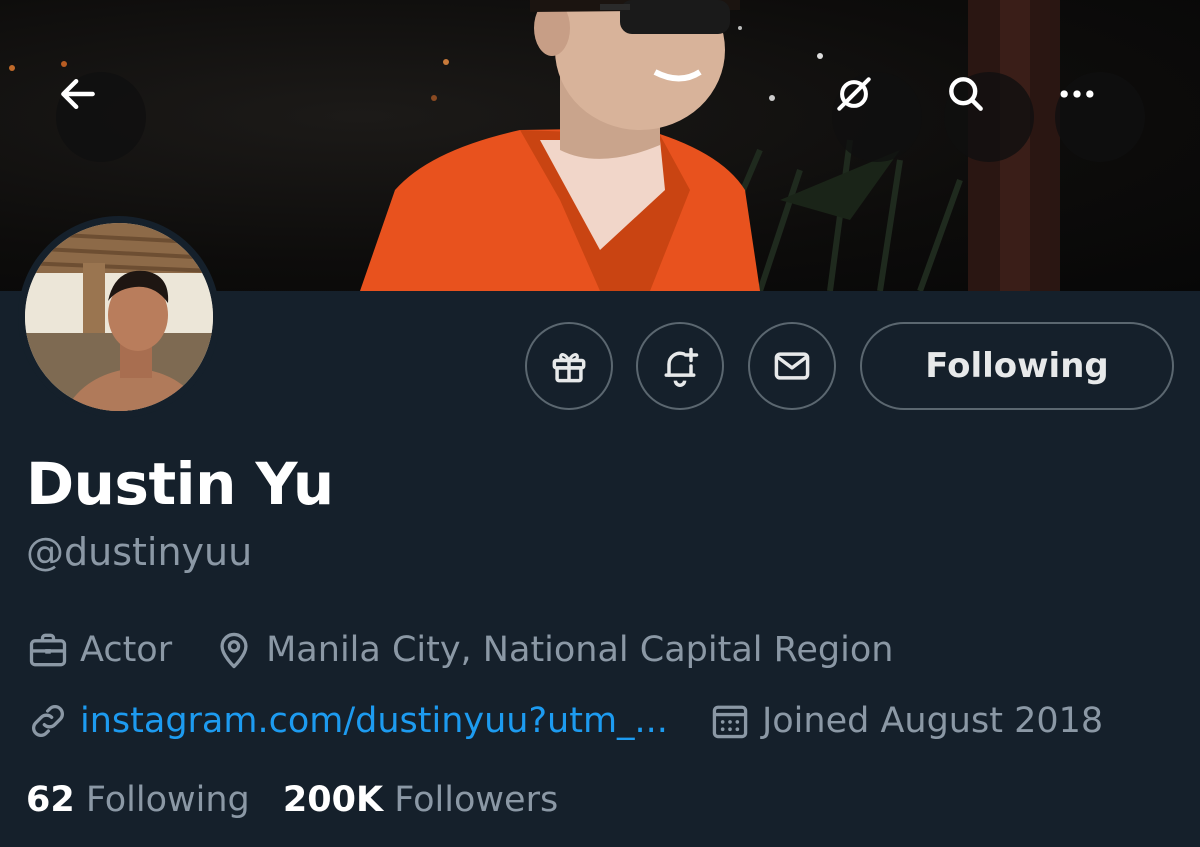 Image resolution: width=1200 pixels, height=847 pixels. I want to click on calendar-icon, so click(730, 722).